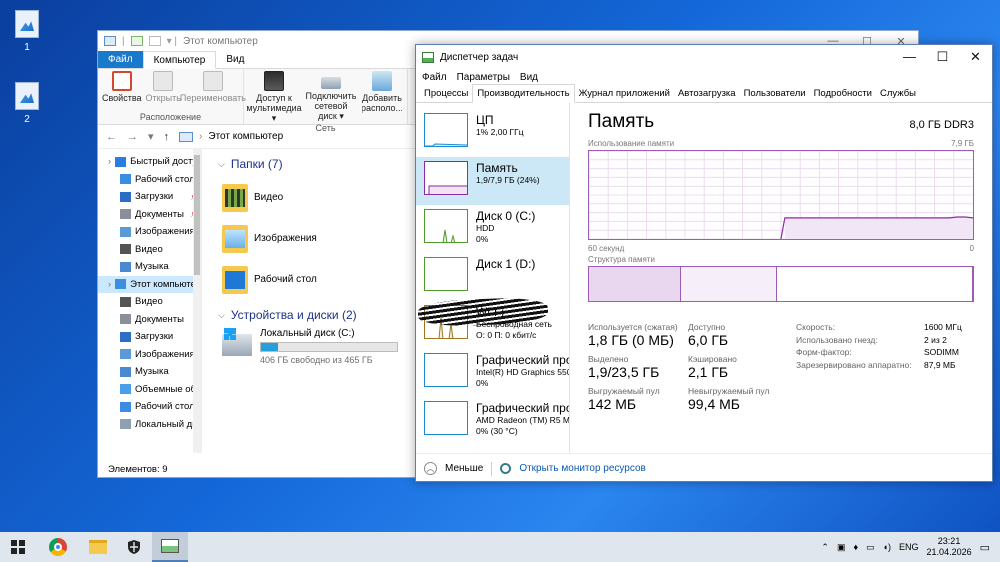 This screenshot has height=562, width=1000. I want to click on property-value: SODIMM, so click(941, 352).